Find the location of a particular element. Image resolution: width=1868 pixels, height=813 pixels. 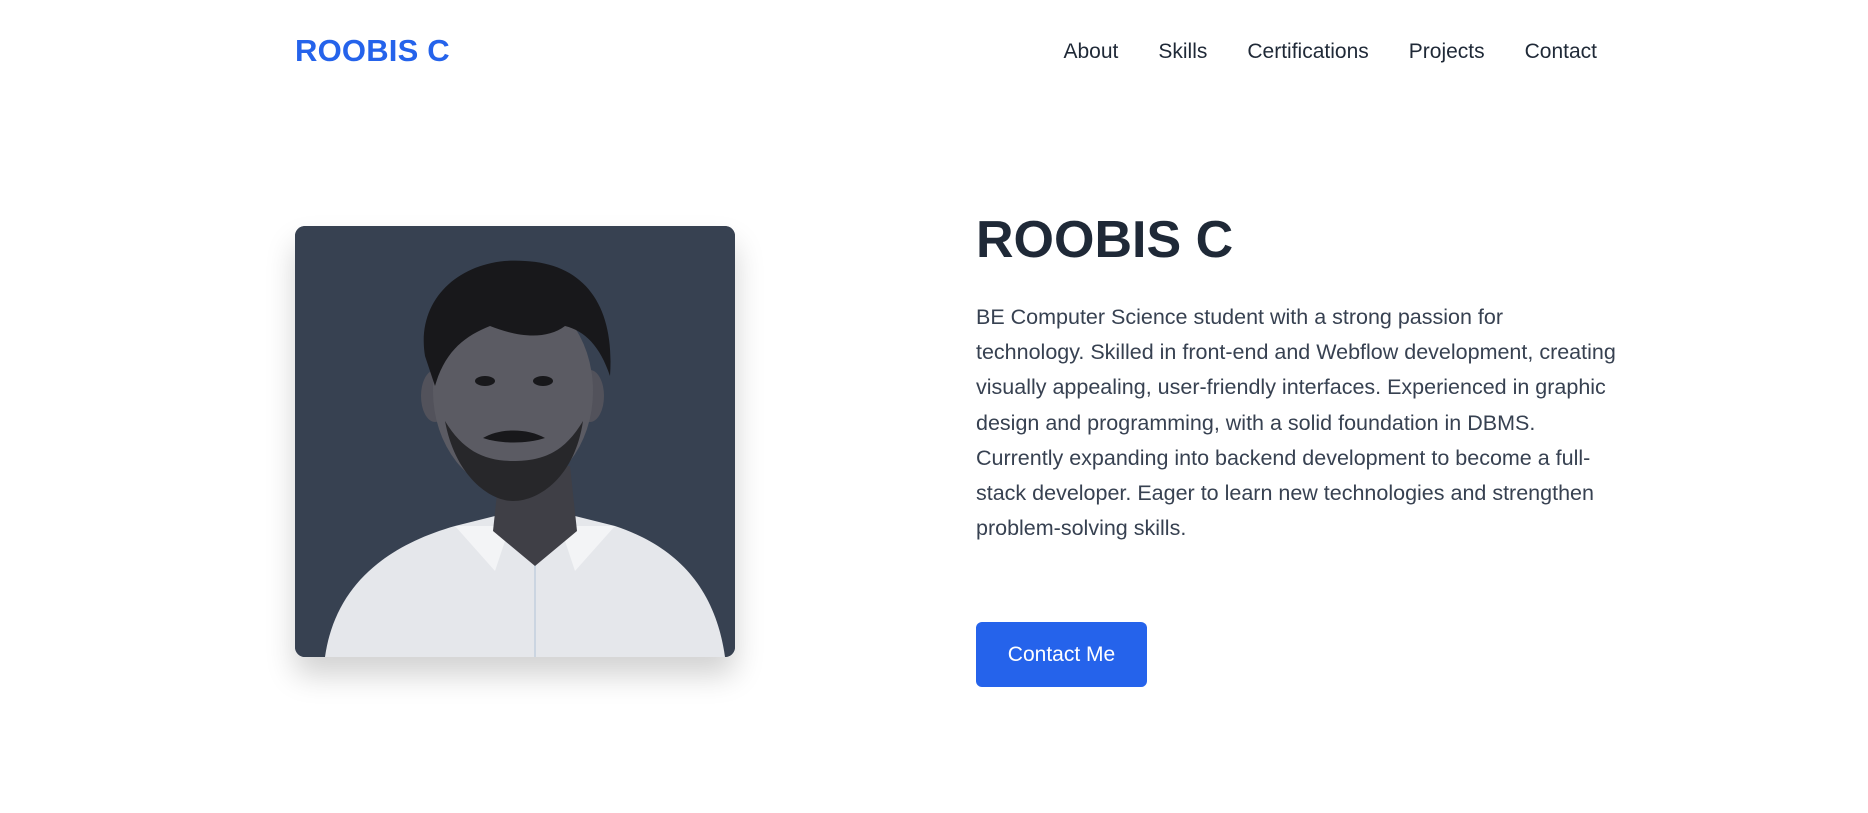

nav-link-skills: Skills is located at coordinates (1182, 52).